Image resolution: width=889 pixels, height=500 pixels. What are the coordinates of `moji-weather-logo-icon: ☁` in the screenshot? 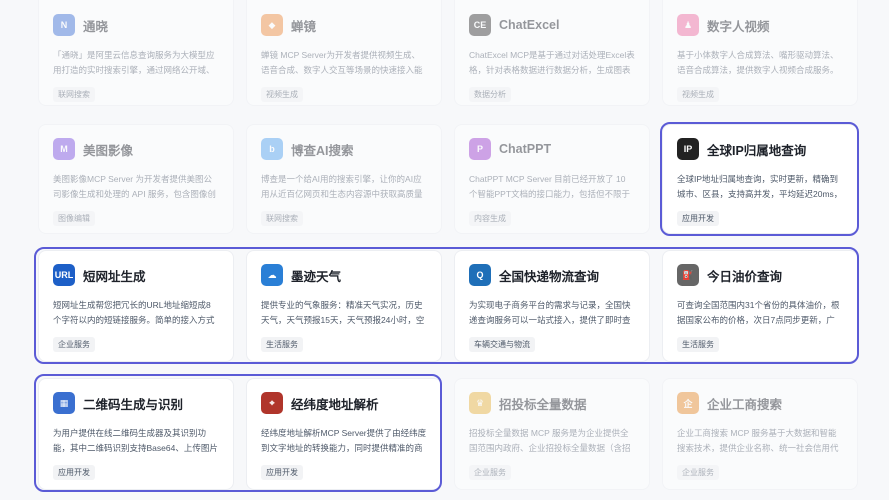 It's located at (272, 275).